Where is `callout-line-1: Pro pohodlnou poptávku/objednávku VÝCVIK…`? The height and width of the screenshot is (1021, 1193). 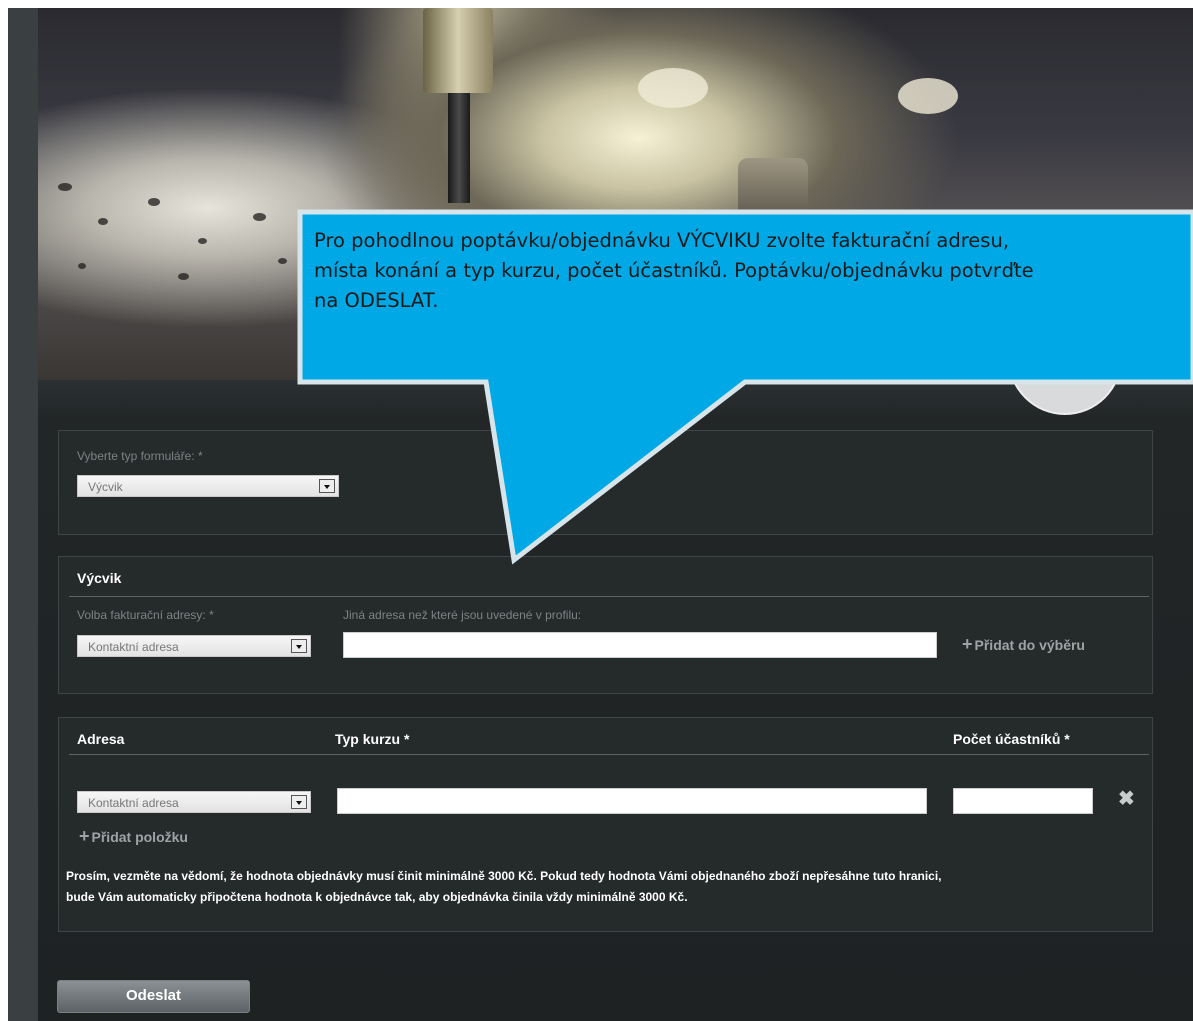
callout-line-1: Pro pohodlnou poptávku/objednávku VÝCVIK… is located at coordinates (662, 240).